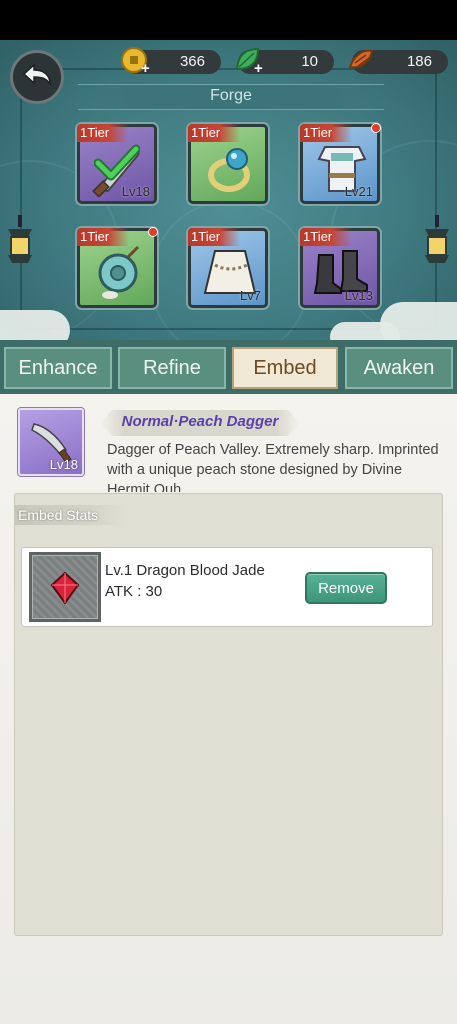 The height and width of the screenshot is (1024, 457). Describe the element at coordinates (399, 368) in the screenshot. I see `tab-awaken: Awaken` at that location.